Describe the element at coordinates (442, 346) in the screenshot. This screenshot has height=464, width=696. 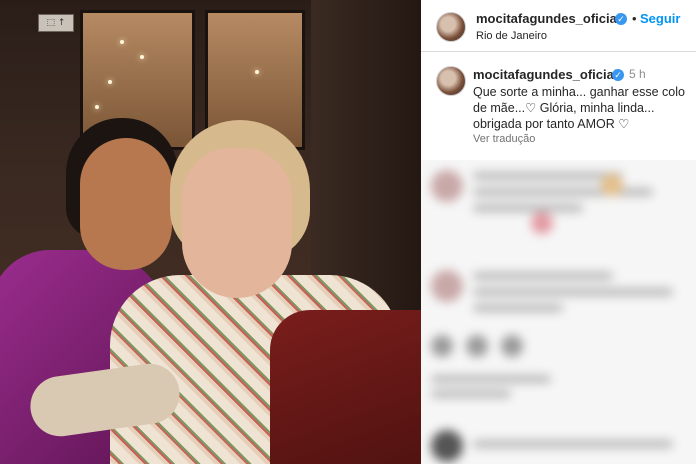
I see `blurred-like-icon` at that location.